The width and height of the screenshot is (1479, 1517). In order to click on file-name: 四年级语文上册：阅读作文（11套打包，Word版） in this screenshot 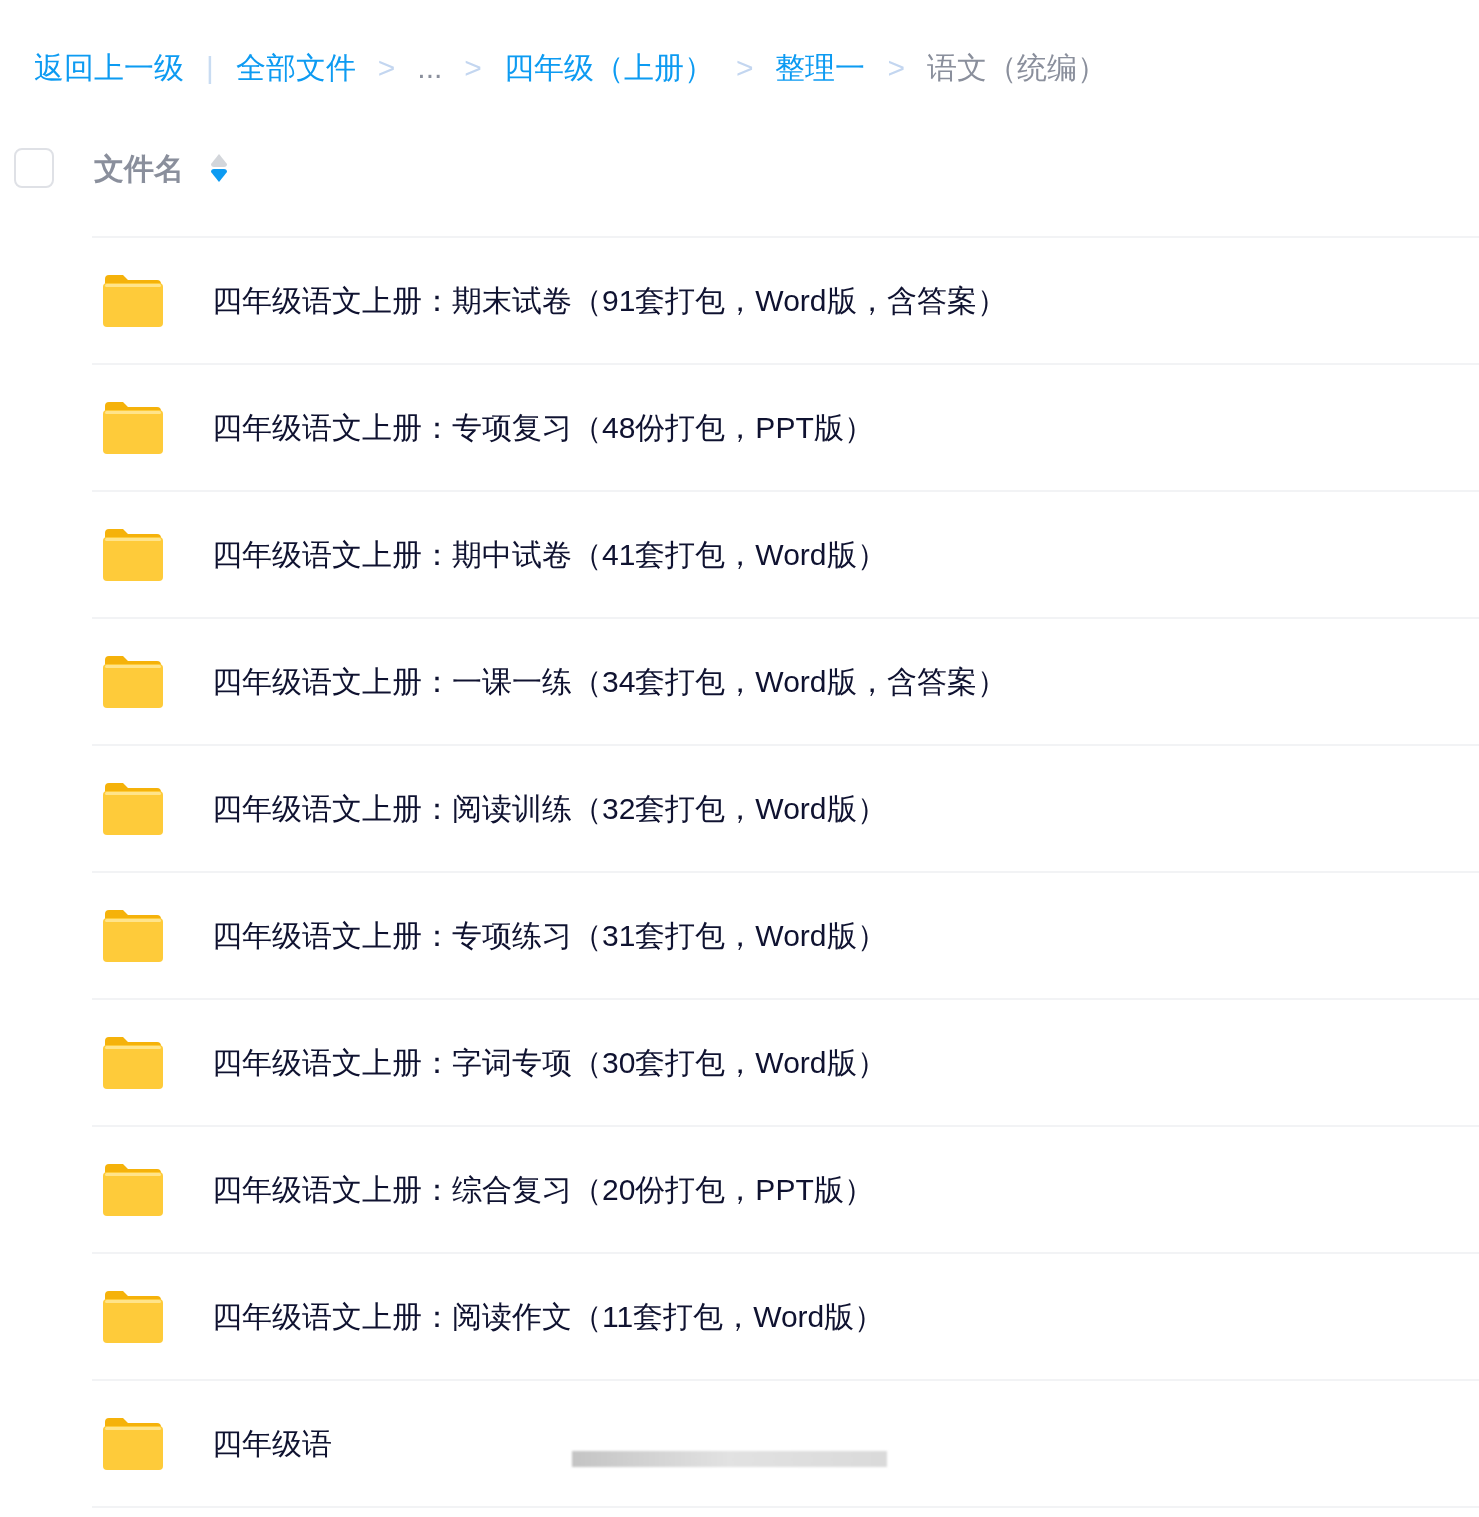, I will do `click(548, 1316)`.